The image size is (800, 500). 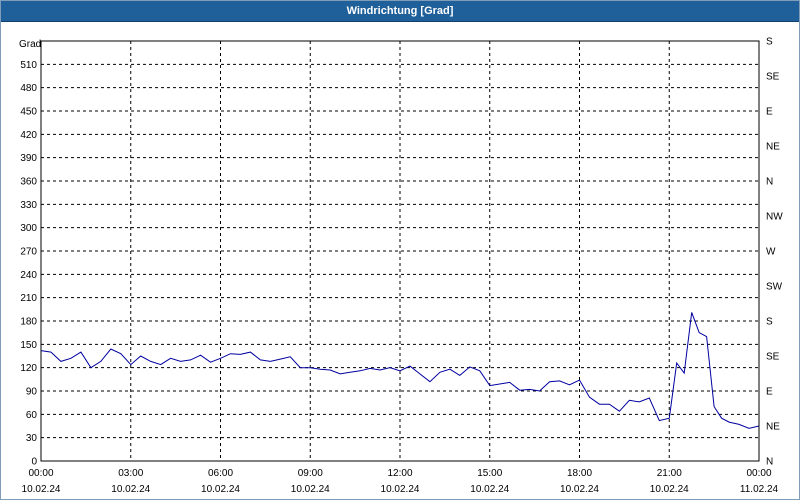 I want to click on chart-title-bar: Windrichtung [Grad], so click(x=400, y=11).